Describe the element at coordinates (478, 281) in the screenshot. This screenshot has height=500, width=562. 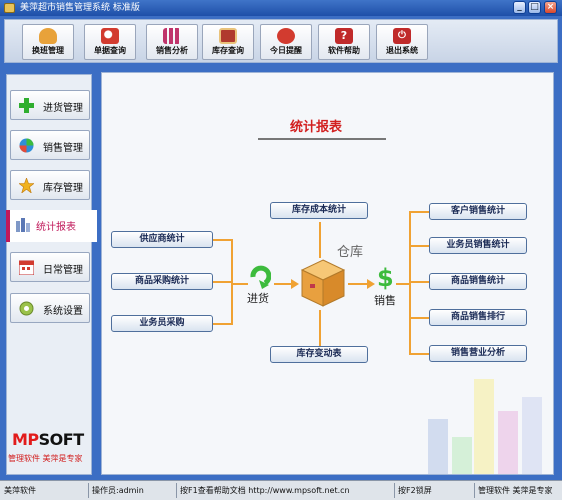
I see `product-sales-stats-button: 商品销售统计` at that location.